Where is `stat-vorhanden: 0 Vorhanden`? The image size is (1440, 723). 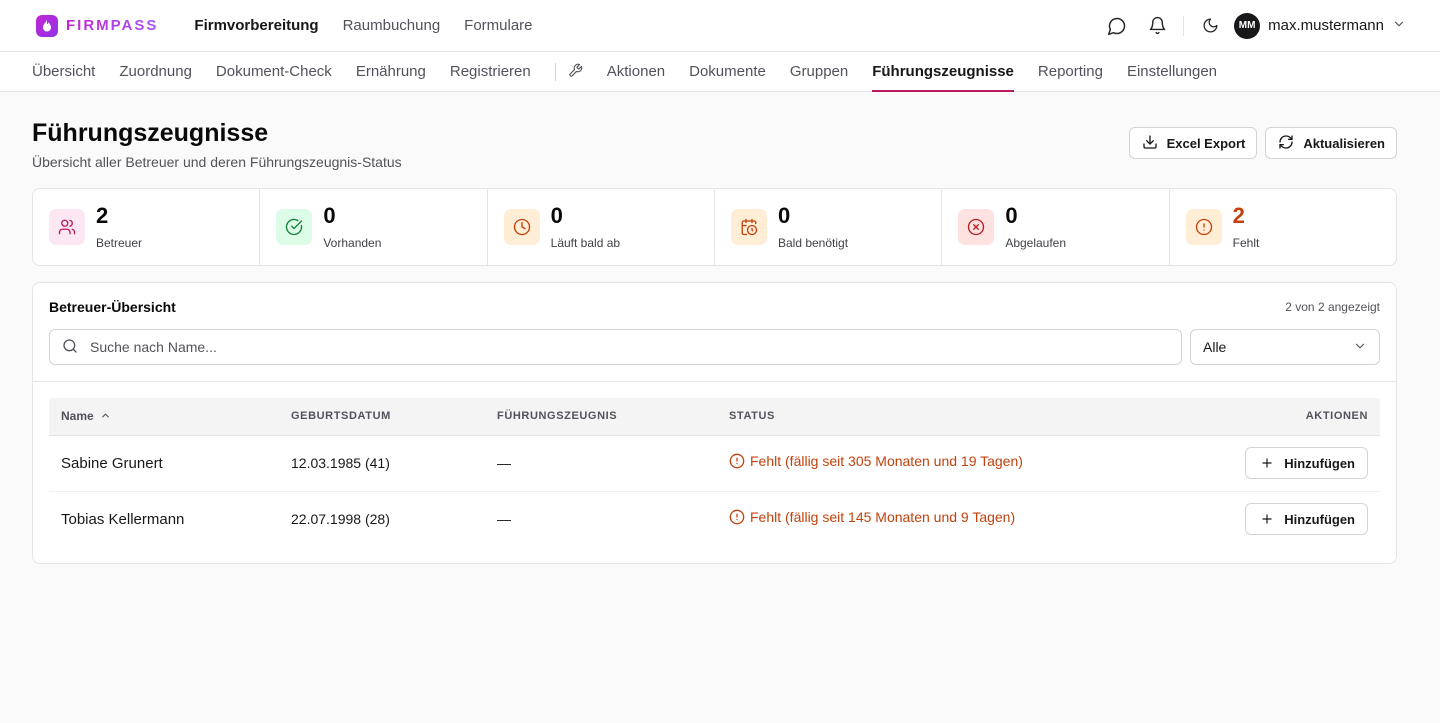 stat-vorhanden: 0 Vorhanden is located at coordinates (374, 227).